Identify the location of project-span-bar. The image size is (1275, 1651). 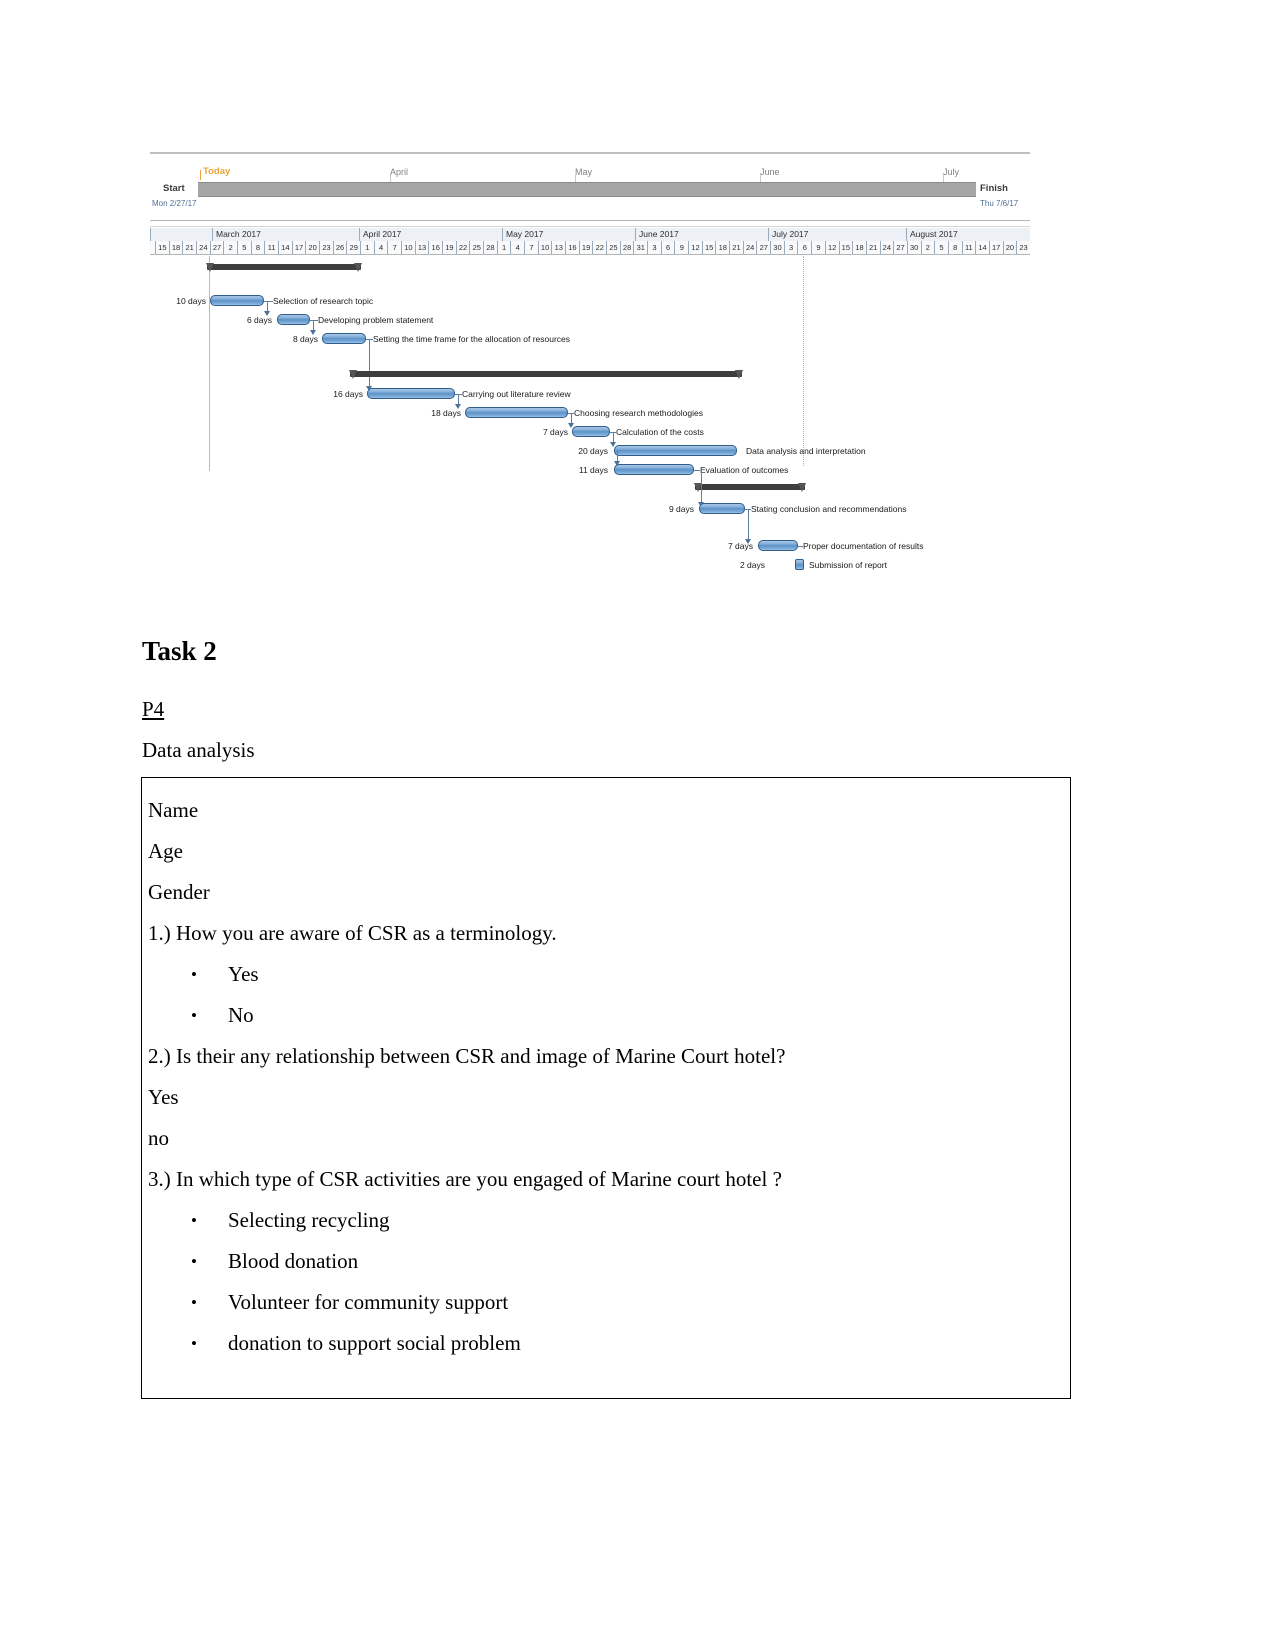
(587, 189).